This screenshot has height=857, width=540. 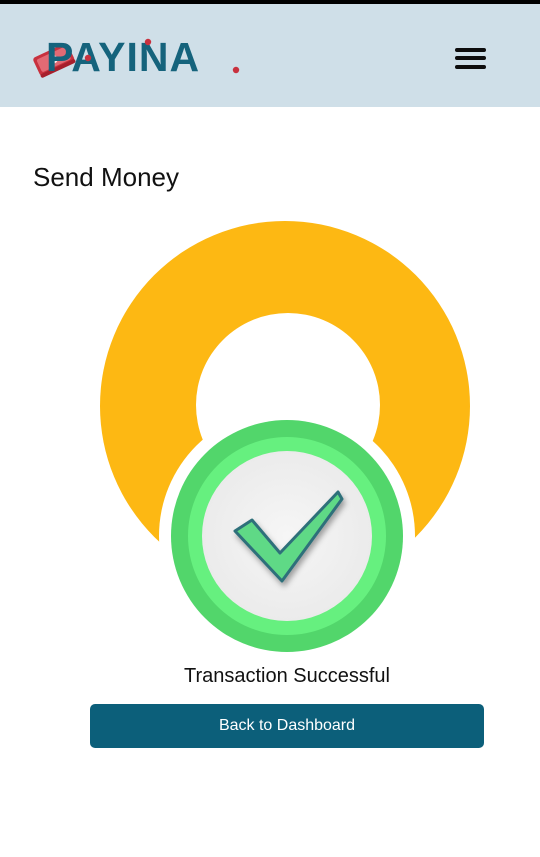 What do you see at coordinates (287, 536) in the screenshot?
I see `check-background` at bounding box center [287, 536].